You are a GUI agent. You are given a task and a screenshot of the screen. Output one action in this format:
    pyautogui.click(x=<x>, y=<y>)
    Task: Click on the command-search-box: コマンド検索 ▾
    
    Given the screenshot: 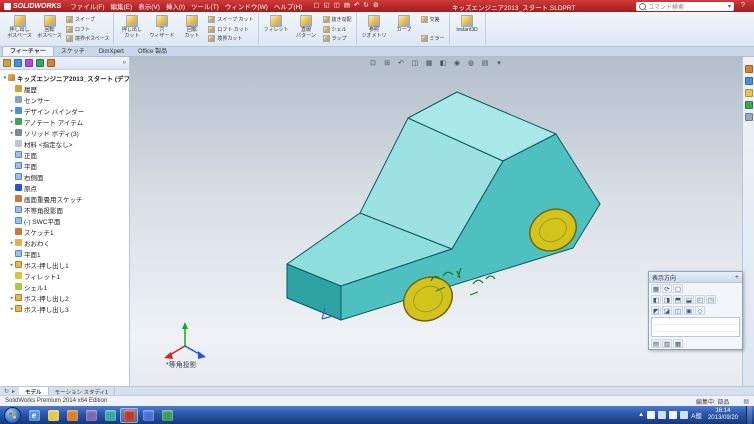 What is the action you would take?
    pyautogui.click(x=685, y=6)
    